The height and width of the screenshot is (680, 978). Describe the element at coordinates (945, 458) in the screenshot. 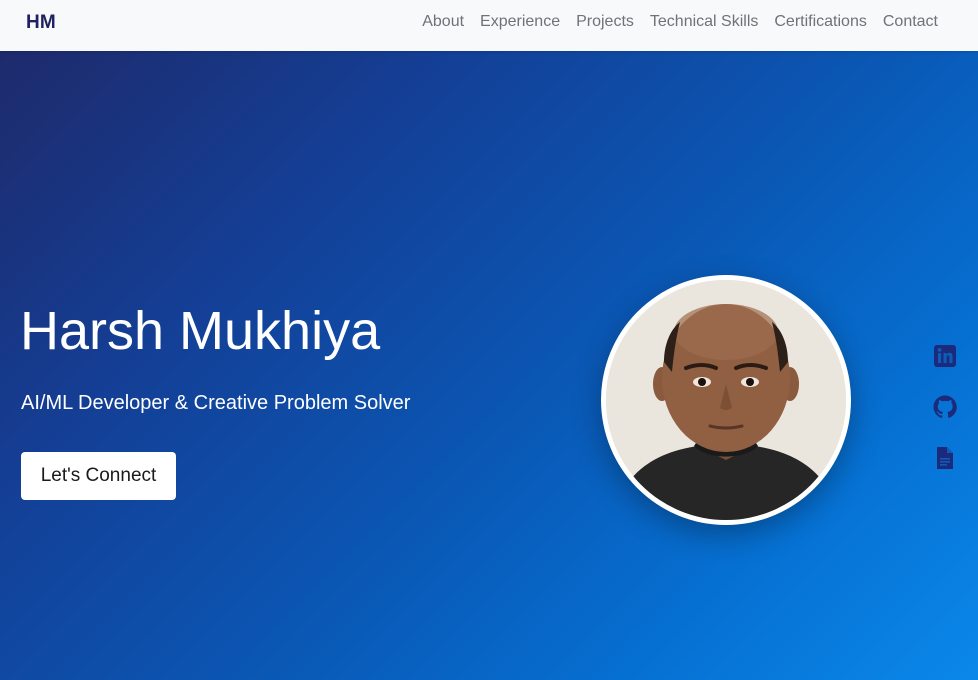

I see `document-icon` at that location.